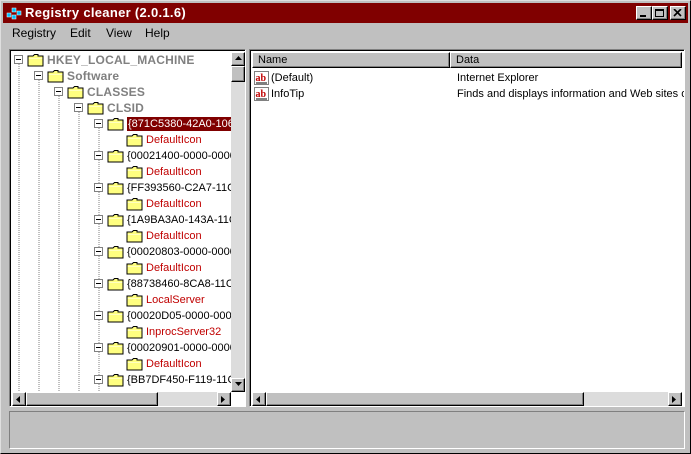 The image size is (691, 454). I want to click on tree-node: {1A9BA3A0-143A-11C, so click(123, 220).